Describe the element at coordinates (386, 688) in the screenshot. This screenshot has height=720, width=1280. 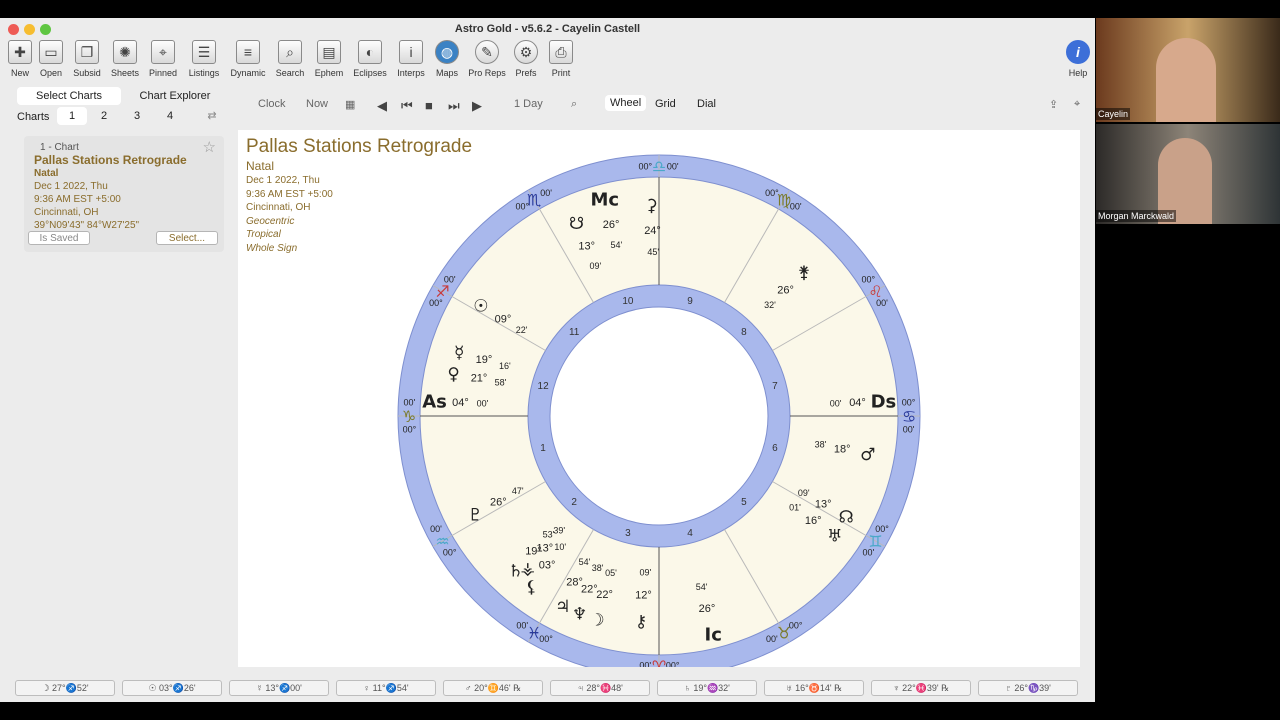
I see `status-venus: ♀ 11°♐54'` at that location.